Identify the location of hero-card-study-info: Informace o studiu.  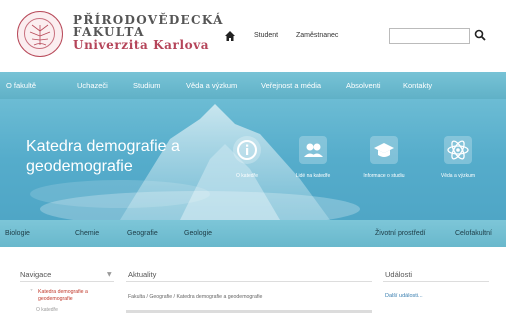
(384, 157).